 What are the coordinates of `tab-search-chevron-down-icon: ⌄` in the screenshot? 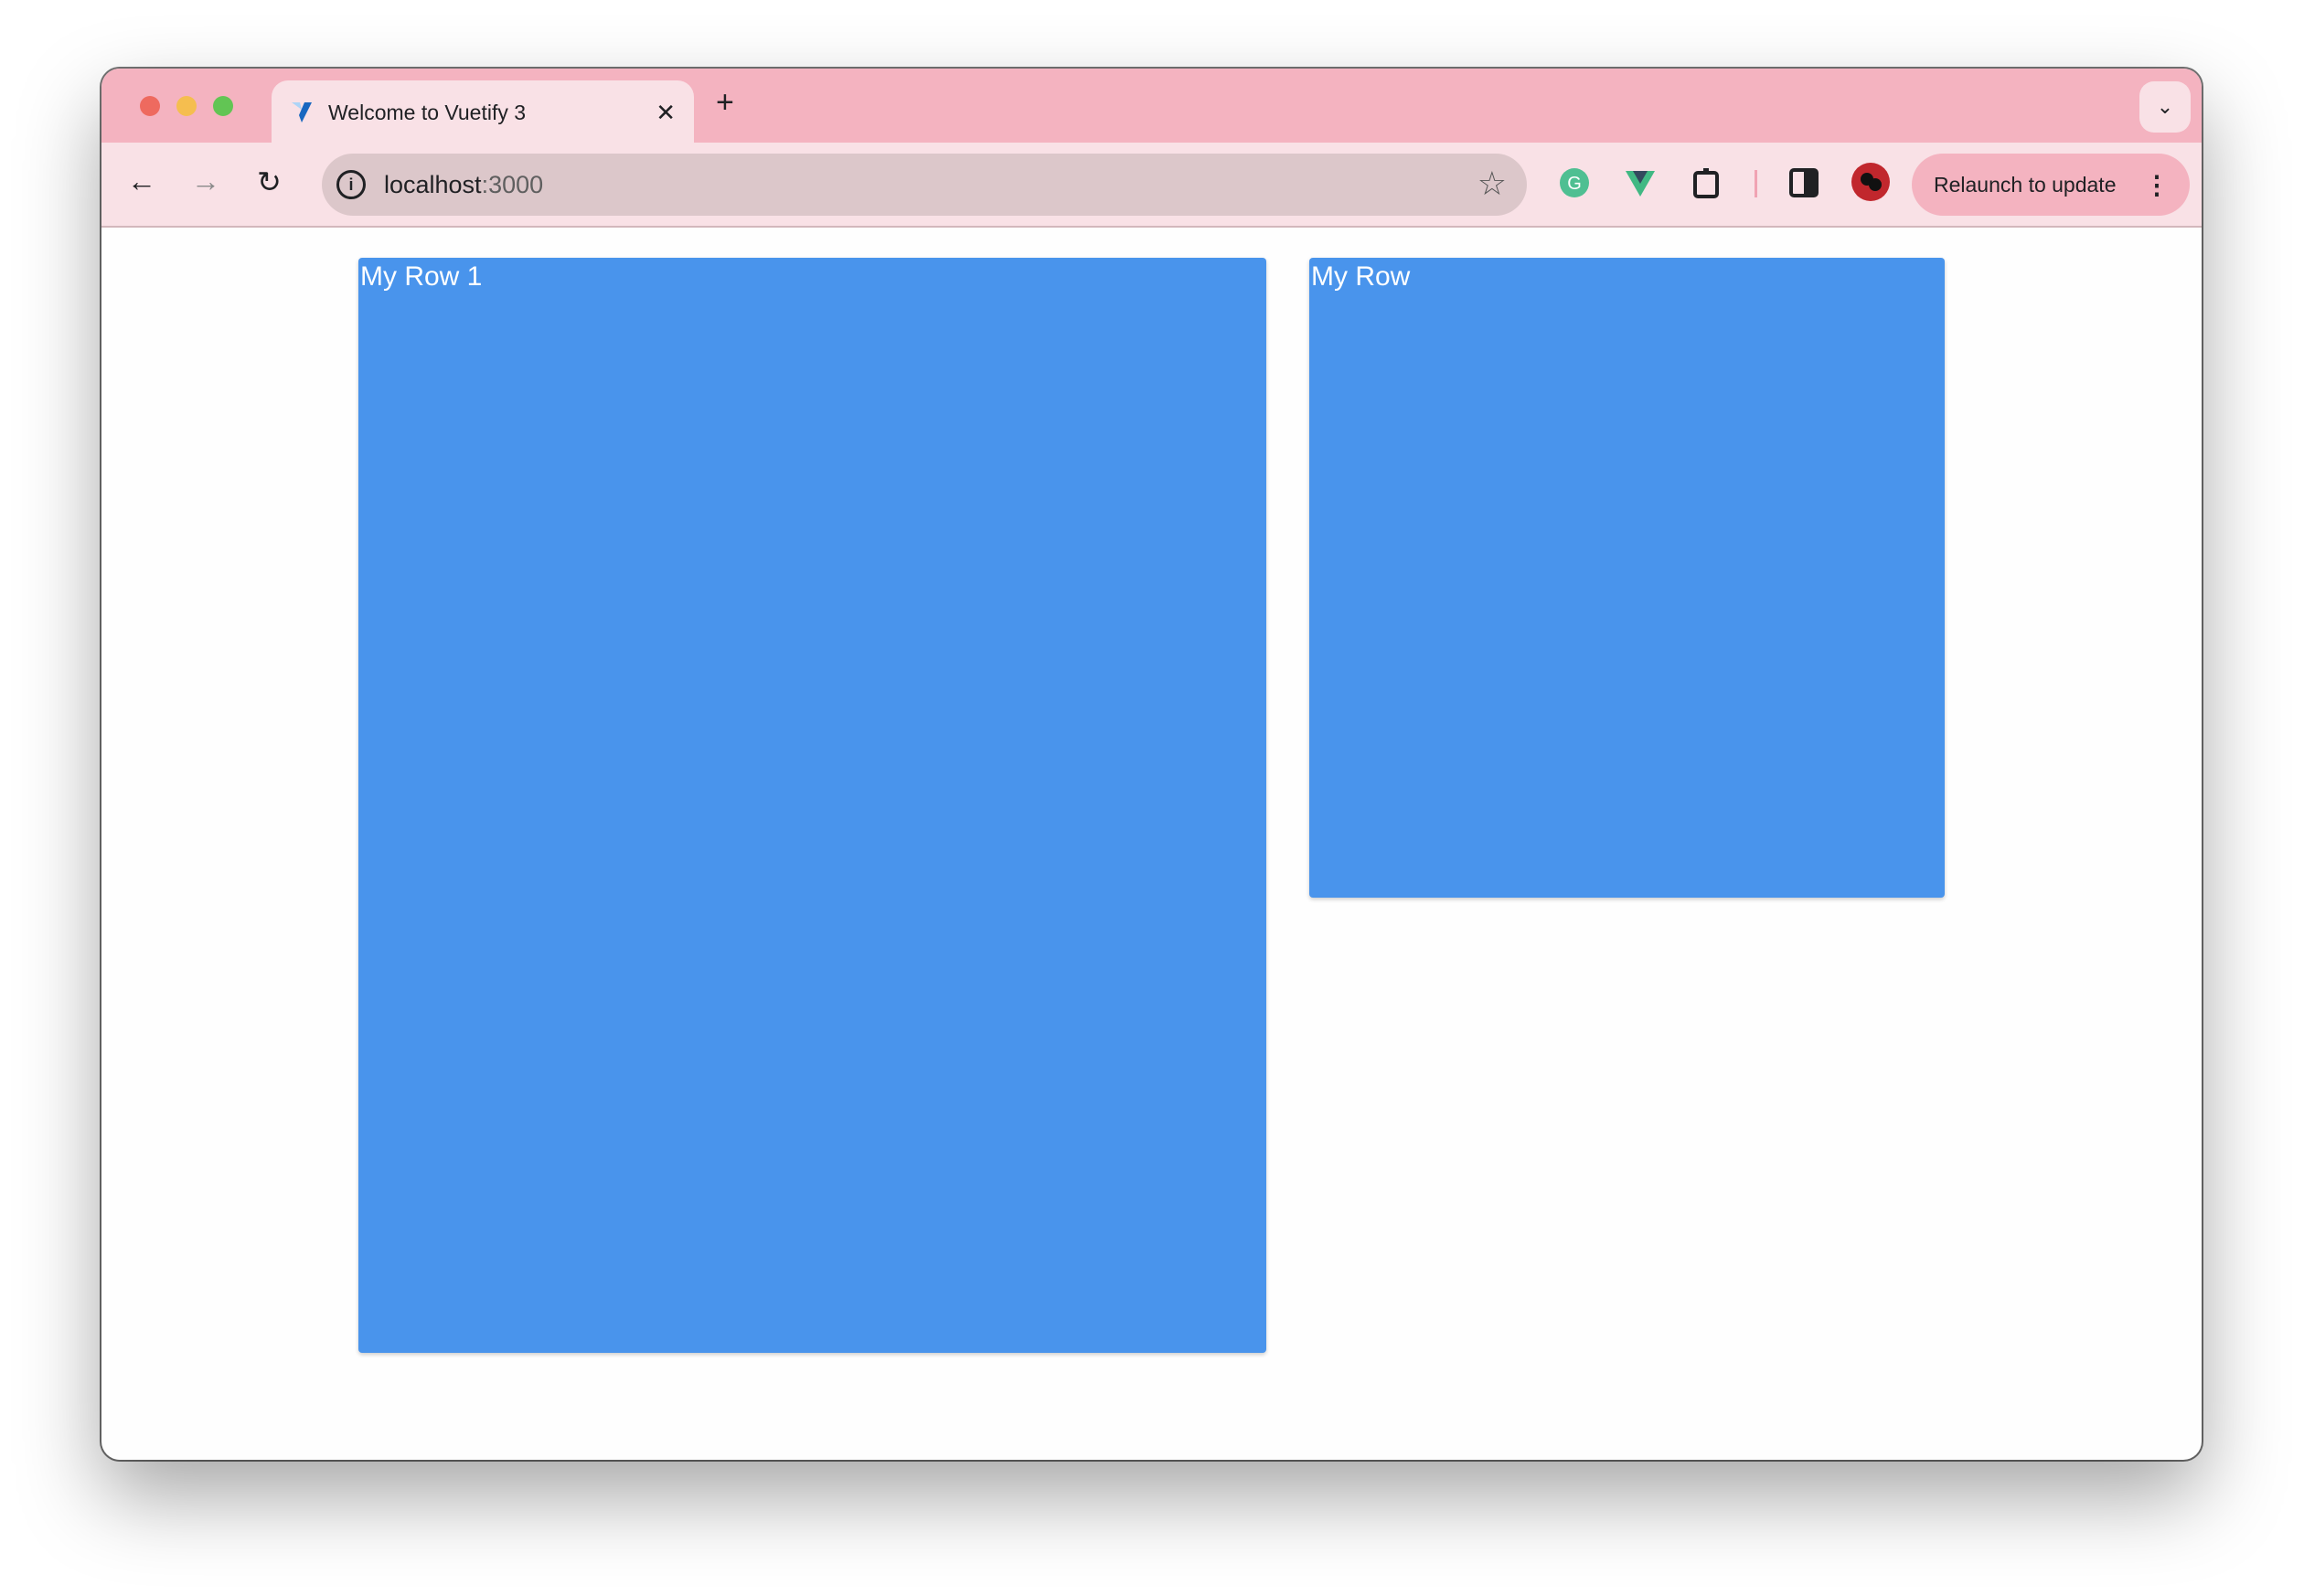 It's located at (2165, 107).